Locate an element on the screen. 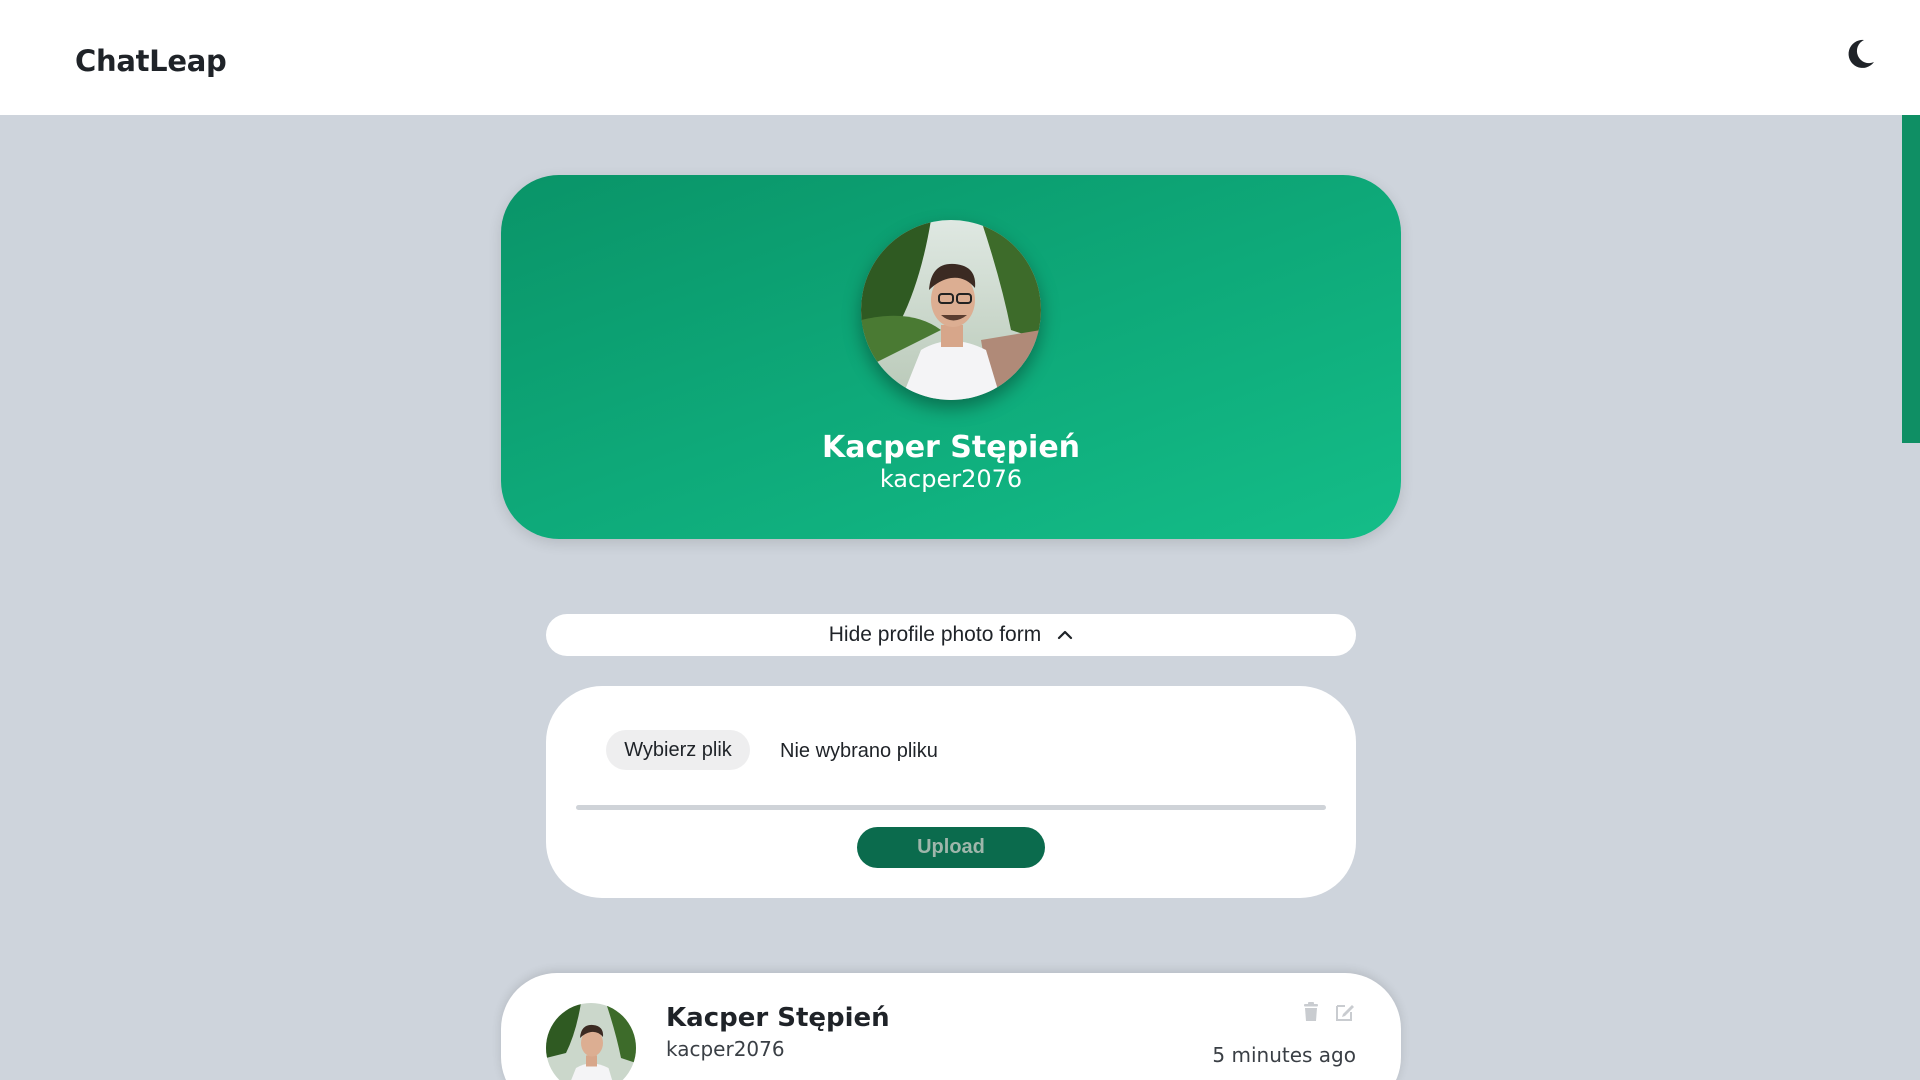 Image resolution: width=1920 pixels, height=1080 pixels. post-actions is located at coordinates (1328, 1012).